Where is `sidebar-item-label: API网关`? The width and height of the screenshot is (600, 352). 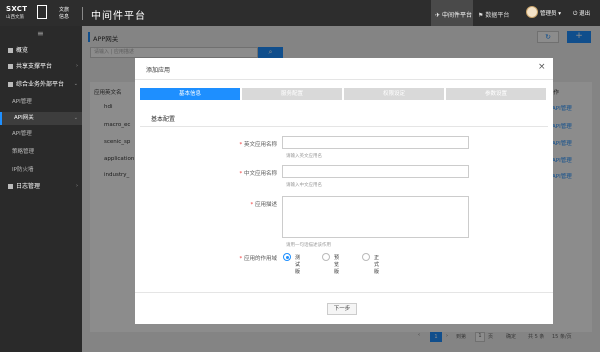
sidebar-item-label: API网关 is located at coordinates (24, 118).